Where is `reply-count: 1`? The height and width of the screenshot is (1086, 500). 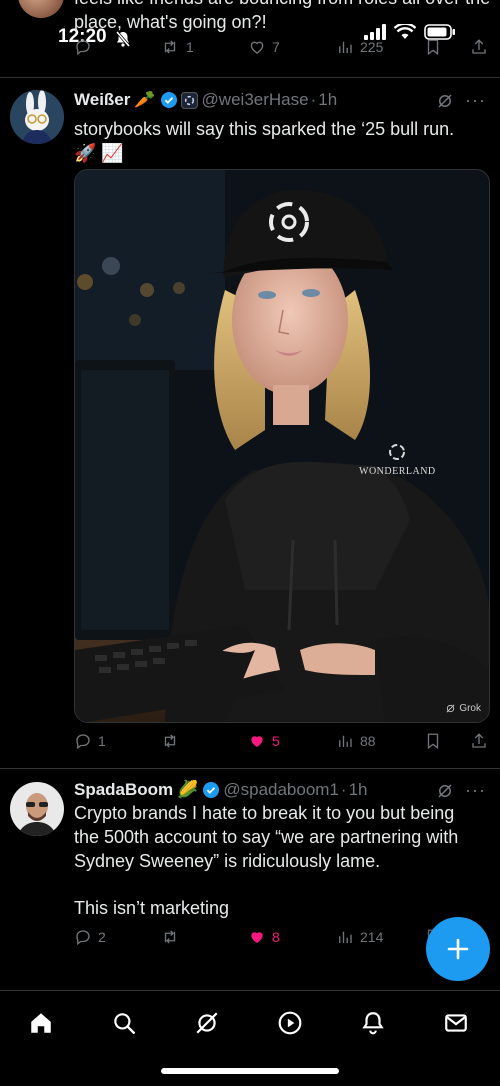
reply-count: 1 is located at coordinates (102, 741).